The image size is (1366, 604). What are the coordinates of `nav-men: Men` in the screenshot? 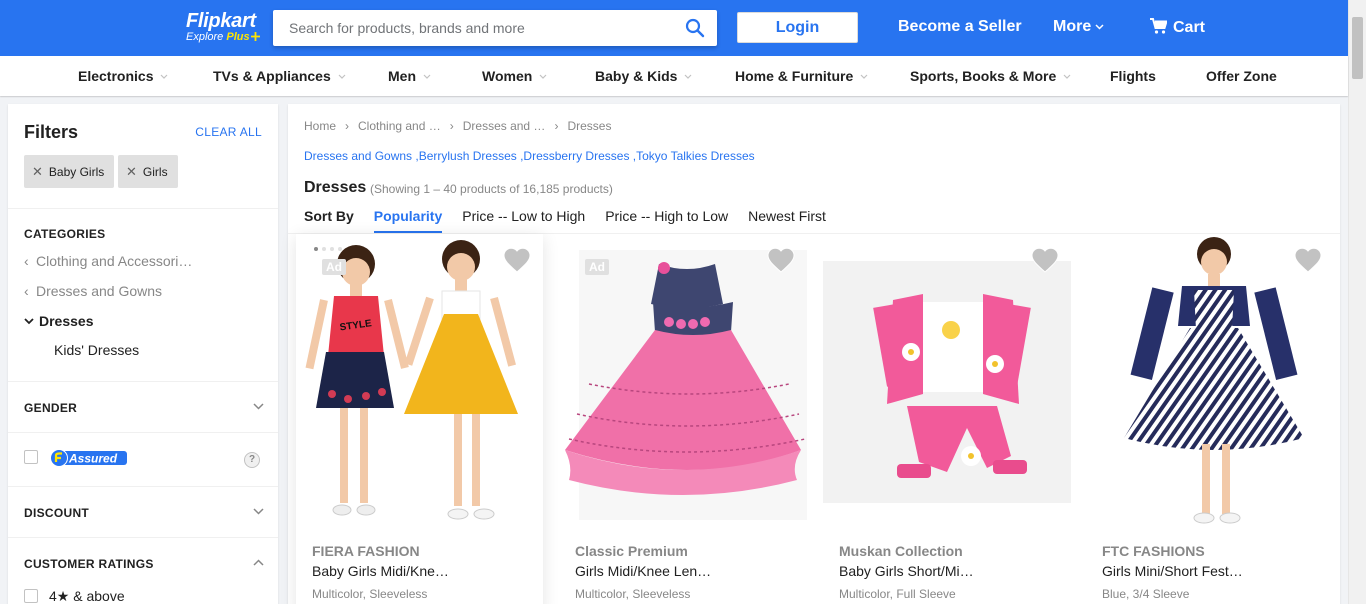 It's located at (409, 76).